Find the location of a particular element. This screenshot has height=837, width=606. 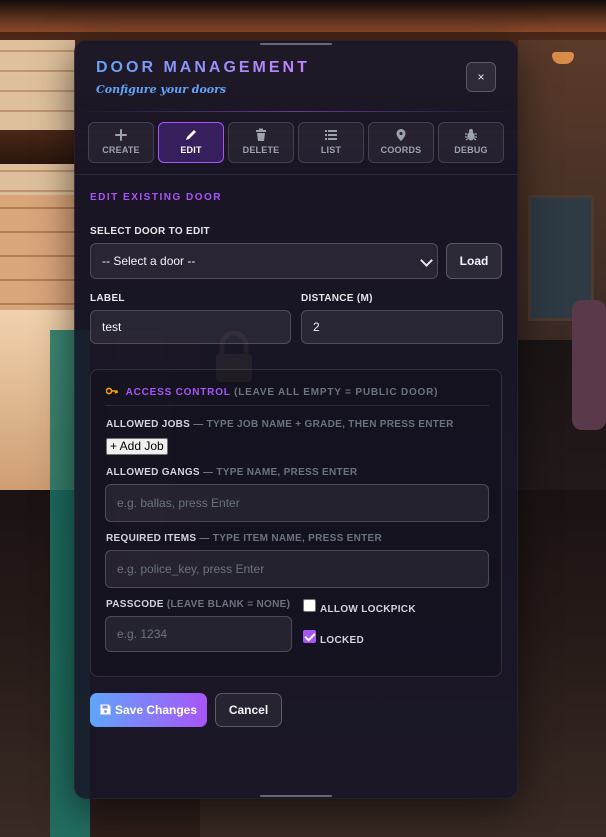

allowed-gangs-title: ALLOWED GANGS is located at coordinates (153, 472).